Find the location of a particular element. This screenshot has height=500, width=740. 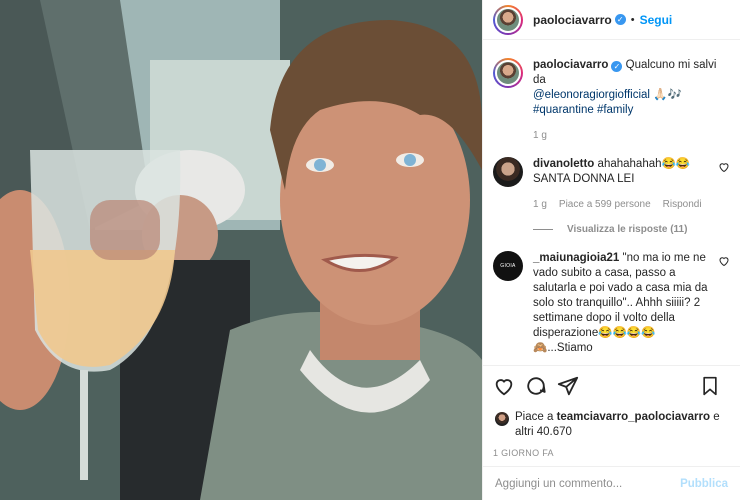

commenter-username: divanoletto is located at coordinates (563, 164).